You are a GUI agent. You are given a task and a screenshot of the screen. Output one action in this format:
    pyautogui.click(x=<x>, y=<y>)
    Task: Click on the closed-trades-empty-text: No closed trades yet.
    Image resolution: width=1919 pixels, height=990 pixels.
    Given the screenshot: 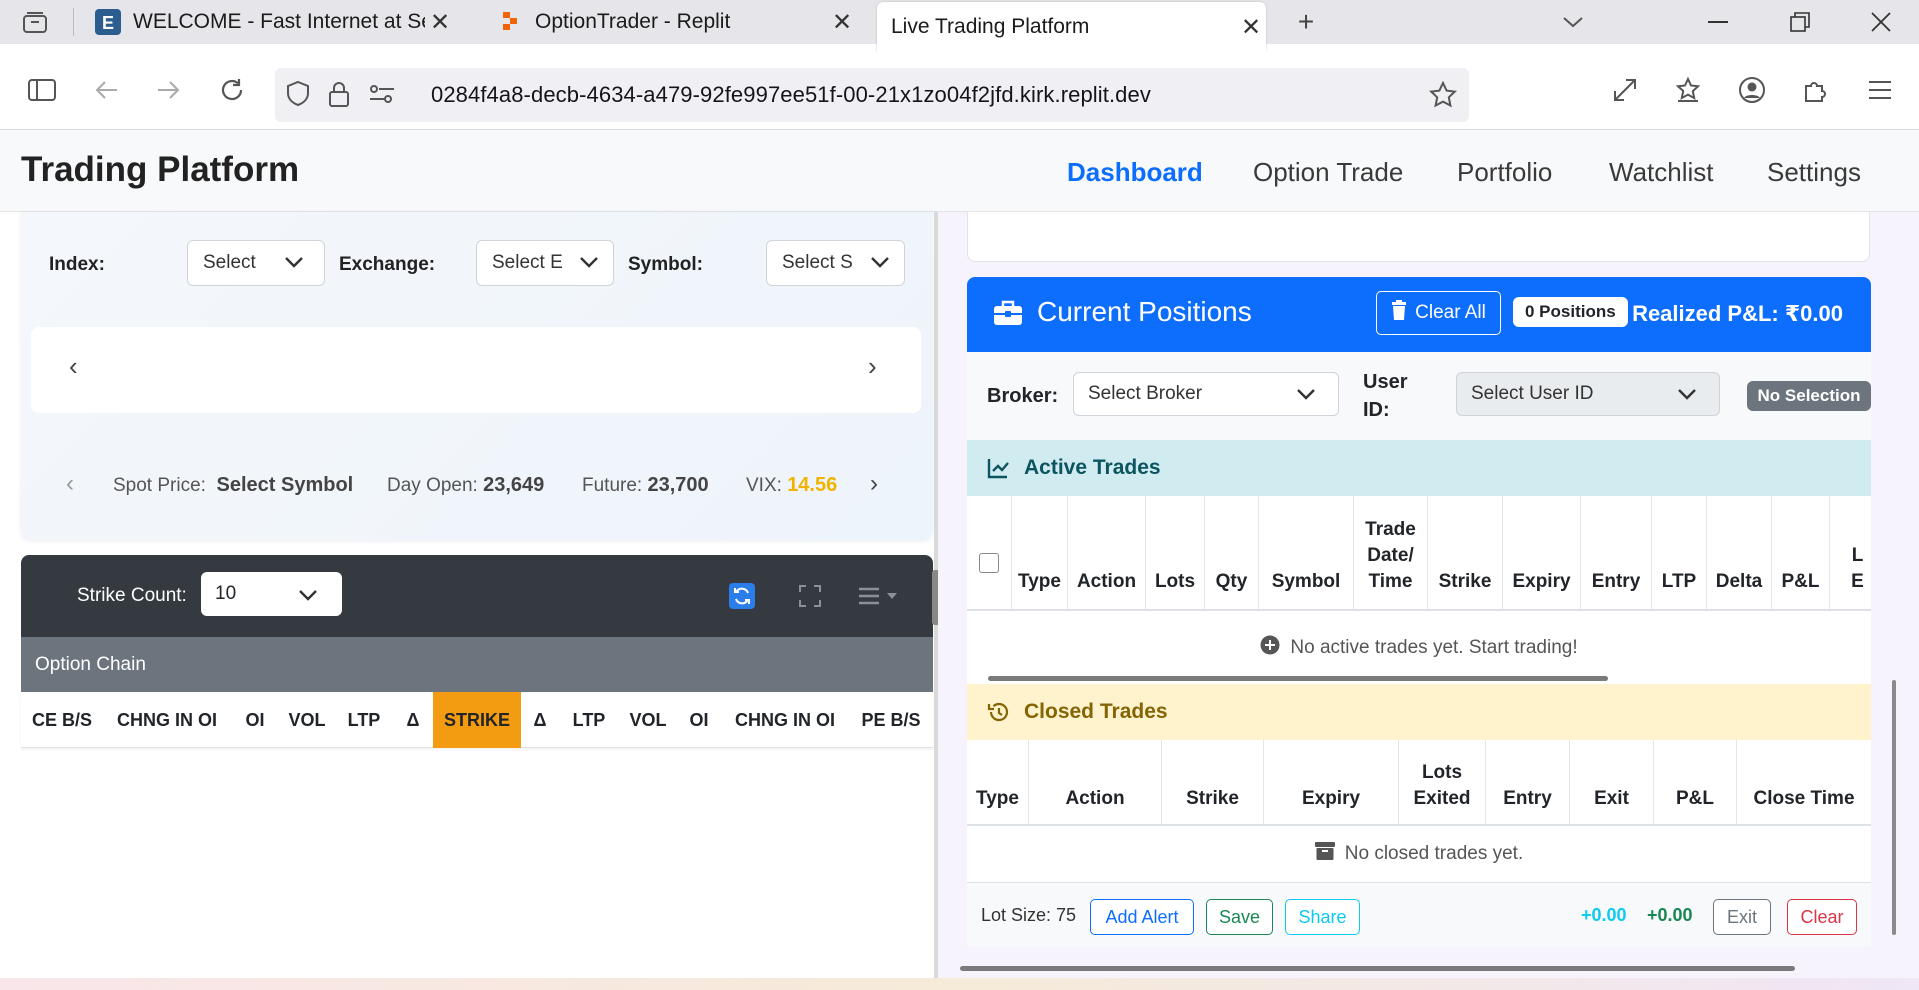 What is the action you would take?
    pyautogui.click(x=1434, y=853)
    